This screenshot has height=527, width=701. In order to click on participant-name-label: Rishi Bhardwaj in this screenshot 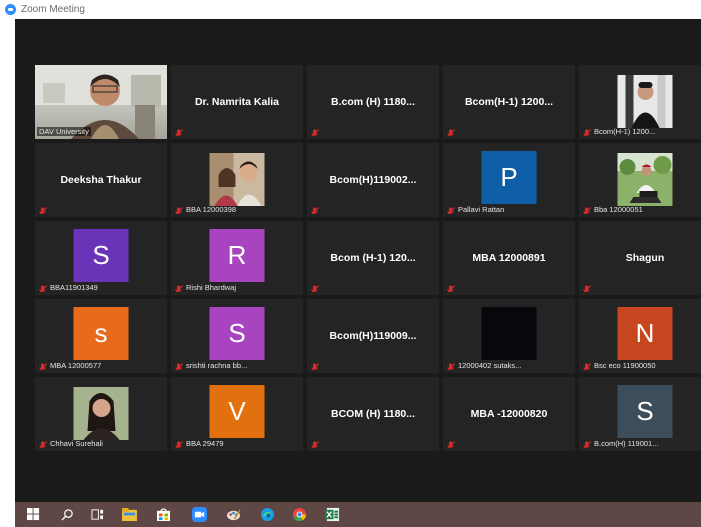, I will do `click(211, 287)`.